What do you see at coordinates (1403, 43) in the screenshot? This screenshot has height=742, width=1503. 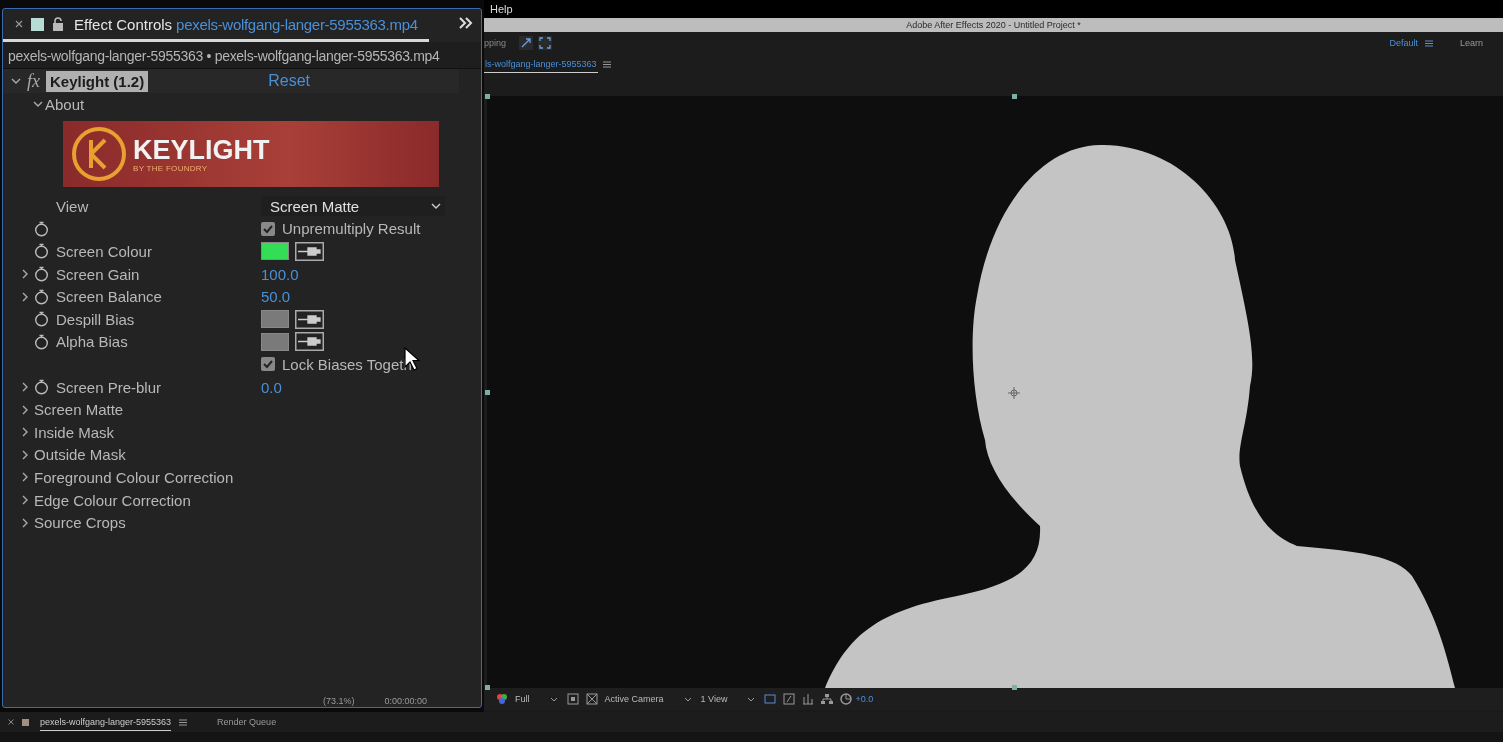 I see `workspace-tab: Default` at bounding box center [1403, 43].